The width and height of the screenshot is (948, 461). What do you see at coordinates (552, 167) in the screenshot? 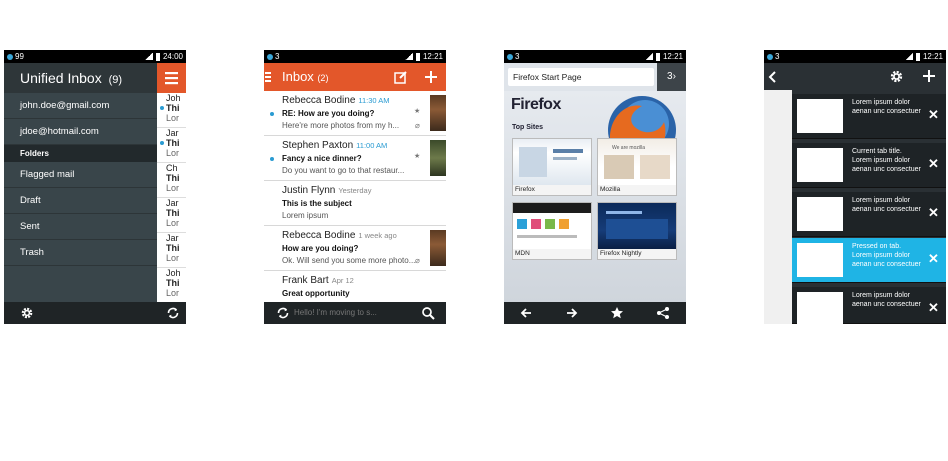
I see `top-site-tile: Firefox` at bounding box center [552, 167].